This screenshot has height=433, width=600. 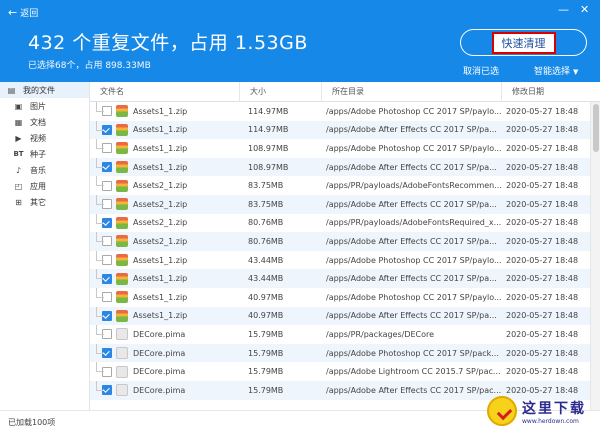 I want to click on sidebar-item-music: ♪ 音乐, so click(x=44, y=170).